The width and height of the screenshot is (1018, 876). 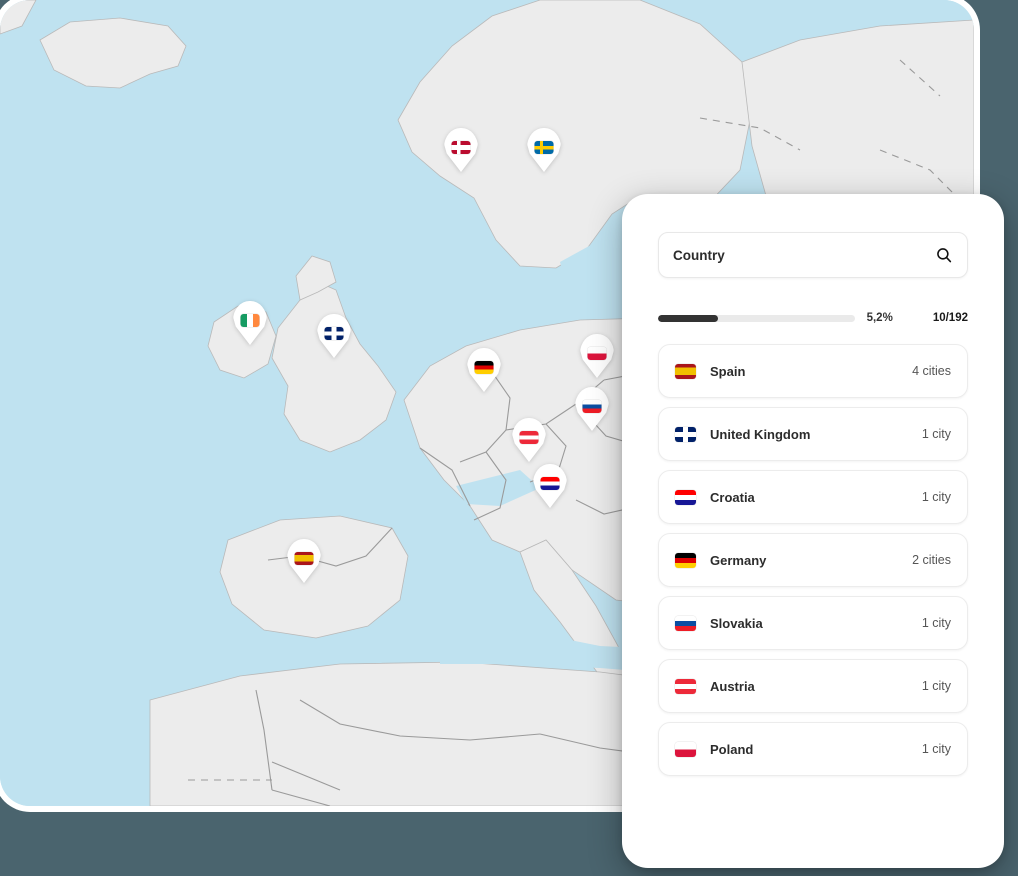 What do you see at coordinates (728, 371) in the screenshot?
I see `country-name: Spain` at bounding box center [728, 371].